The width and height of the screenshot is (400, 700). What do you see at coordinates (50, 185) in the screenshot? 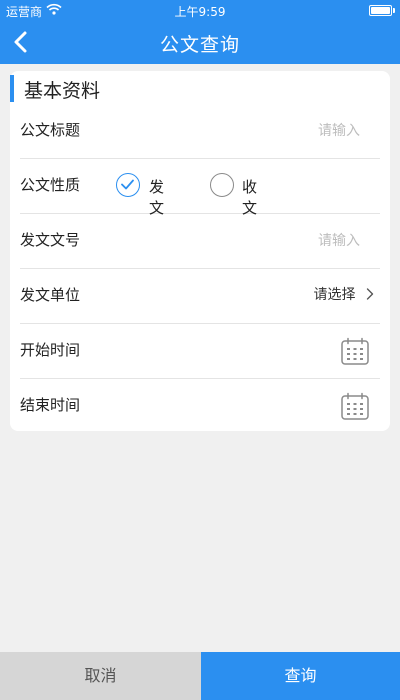
I see `nature-field-label: 公文性质` at bounding box center [50, 185].